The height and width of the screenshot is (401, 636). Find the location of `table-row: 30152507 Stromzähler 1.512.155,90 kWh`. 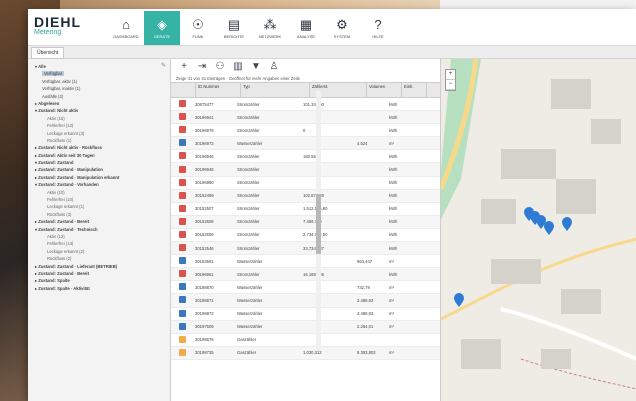

table-row: 30152507 Stromzähler 1.512.155,90 kWh is located at coordinates (305, 209).